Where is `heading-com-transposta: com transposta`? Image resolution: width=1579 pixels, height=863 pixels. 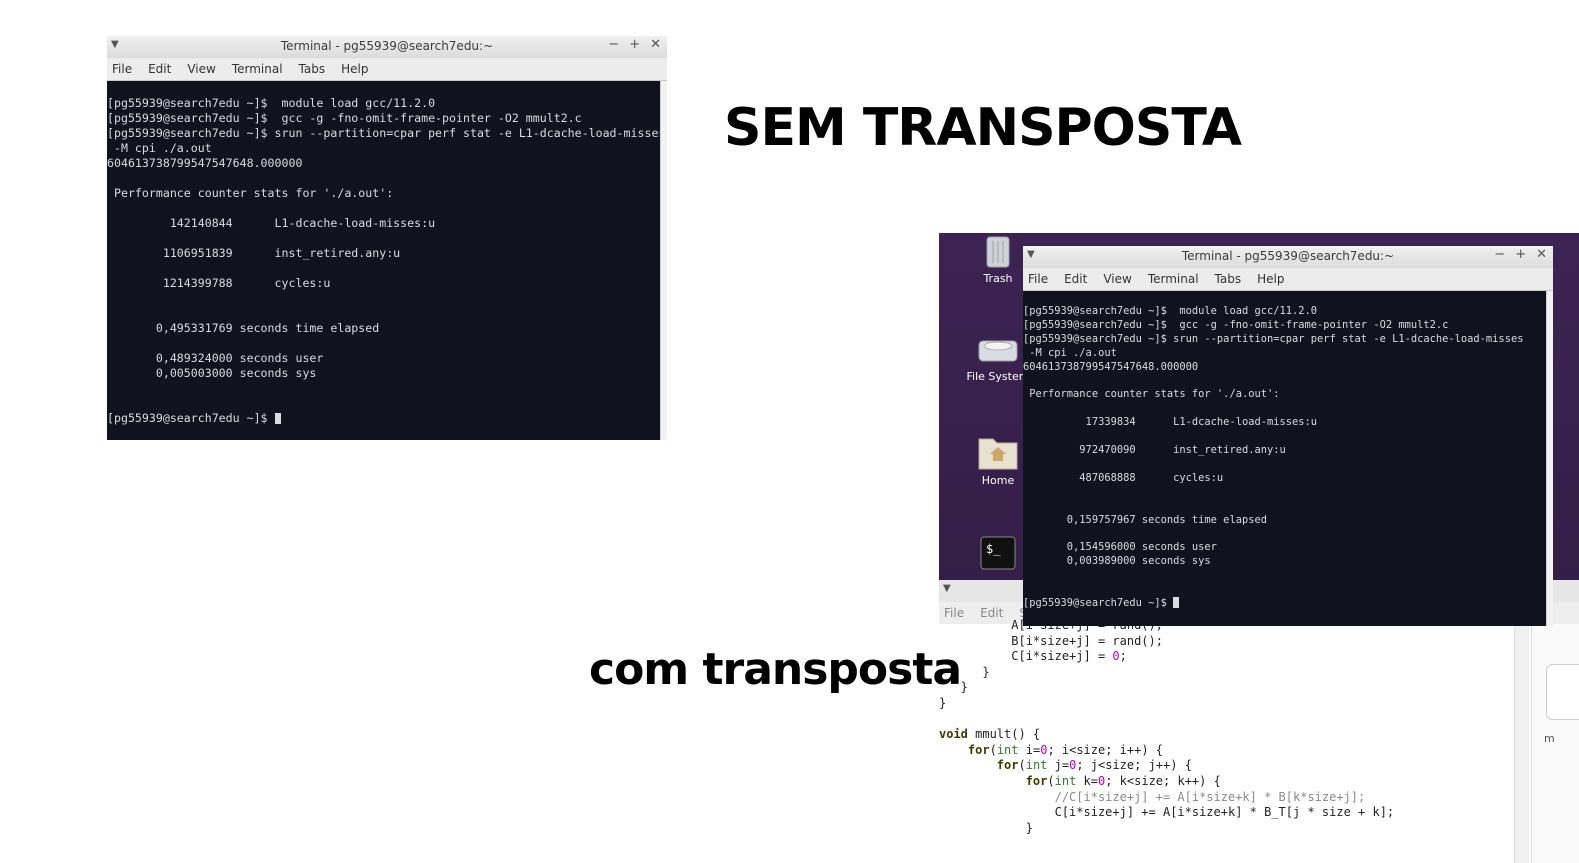
heading-com-transposta: com transposta is located at coordinates (775, 669).